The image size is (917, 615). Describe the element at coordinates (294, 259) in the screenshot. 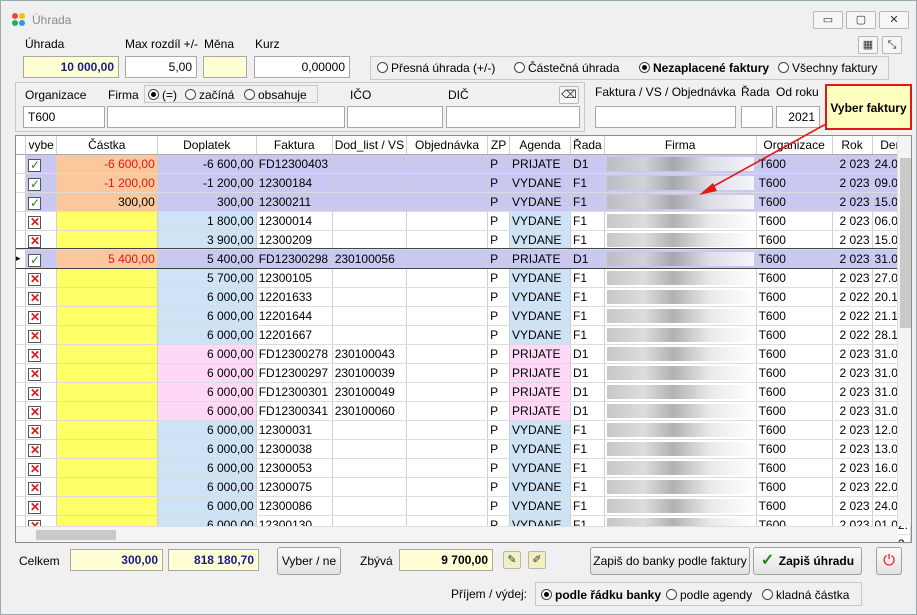

I see `cell-faktura: FD12300298` at that location.